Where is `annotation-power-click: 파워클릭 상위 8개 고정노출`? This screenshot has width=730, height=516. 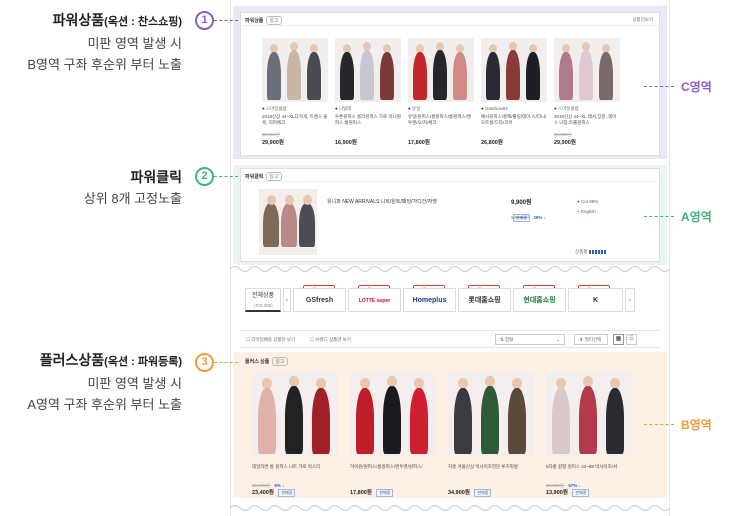
annotation-power-click: 파워클릭 상위 8개 고정노출 is located at coordinates (132, 187).